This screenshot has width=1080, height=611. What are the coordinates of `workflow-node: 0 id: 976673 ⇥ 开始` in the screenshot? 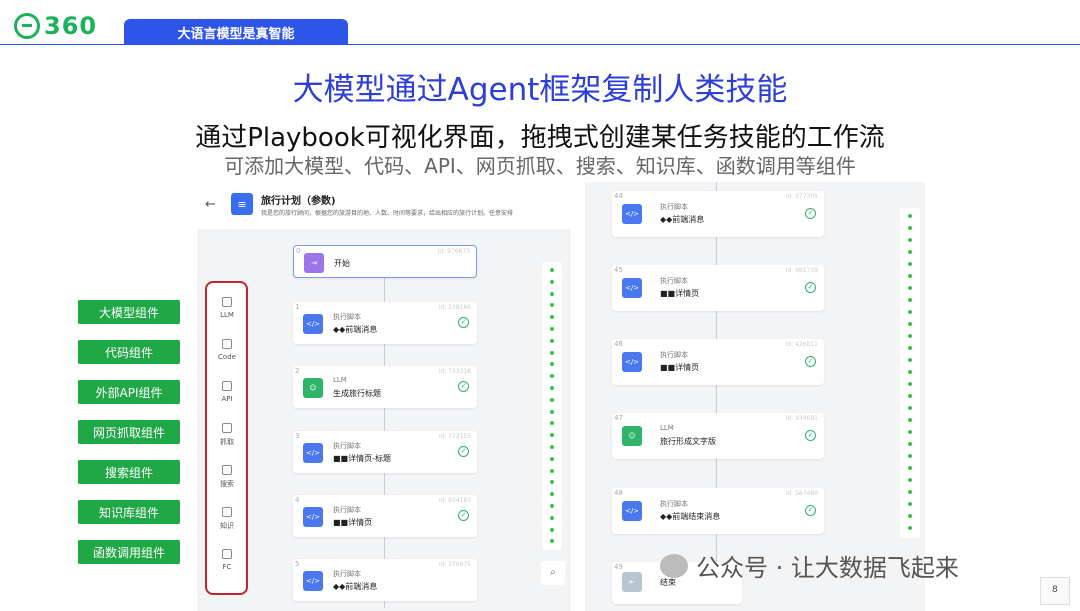 It's located at (385, 261).